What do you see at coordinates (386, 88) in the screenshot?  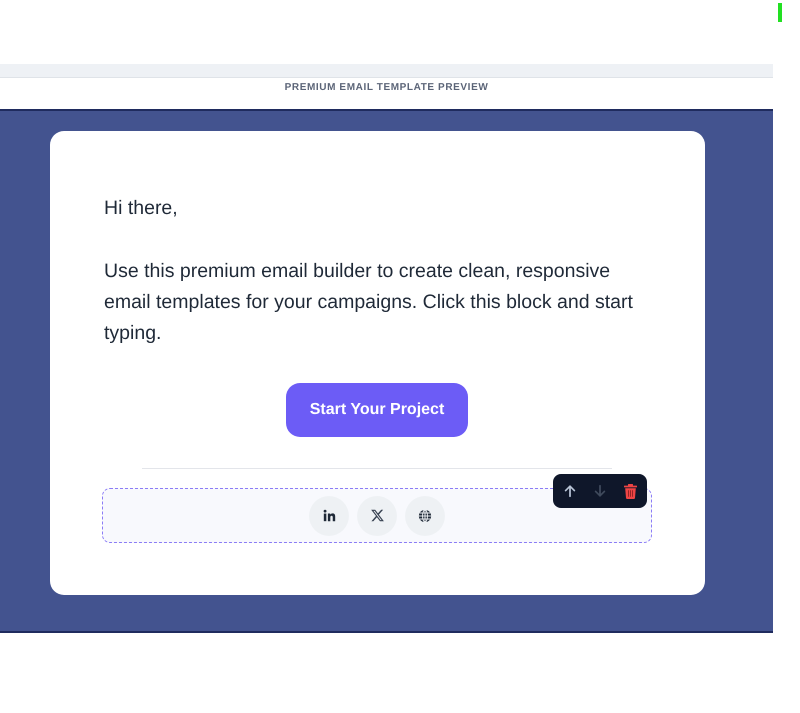 I see `preview-caption: PREMIUM EMAIL TEMPLATE PREVIEW` at bounding box center [386, 88].